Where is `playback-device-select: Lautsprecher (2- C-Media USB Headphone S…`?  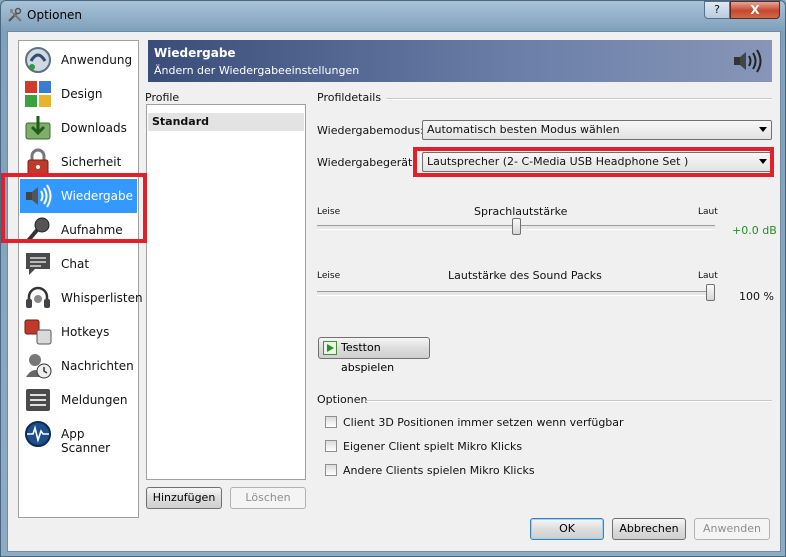 playback-device-select: Lautsprecher (2- C-Media USB Headphone S… is located at coordinates (597, 162).